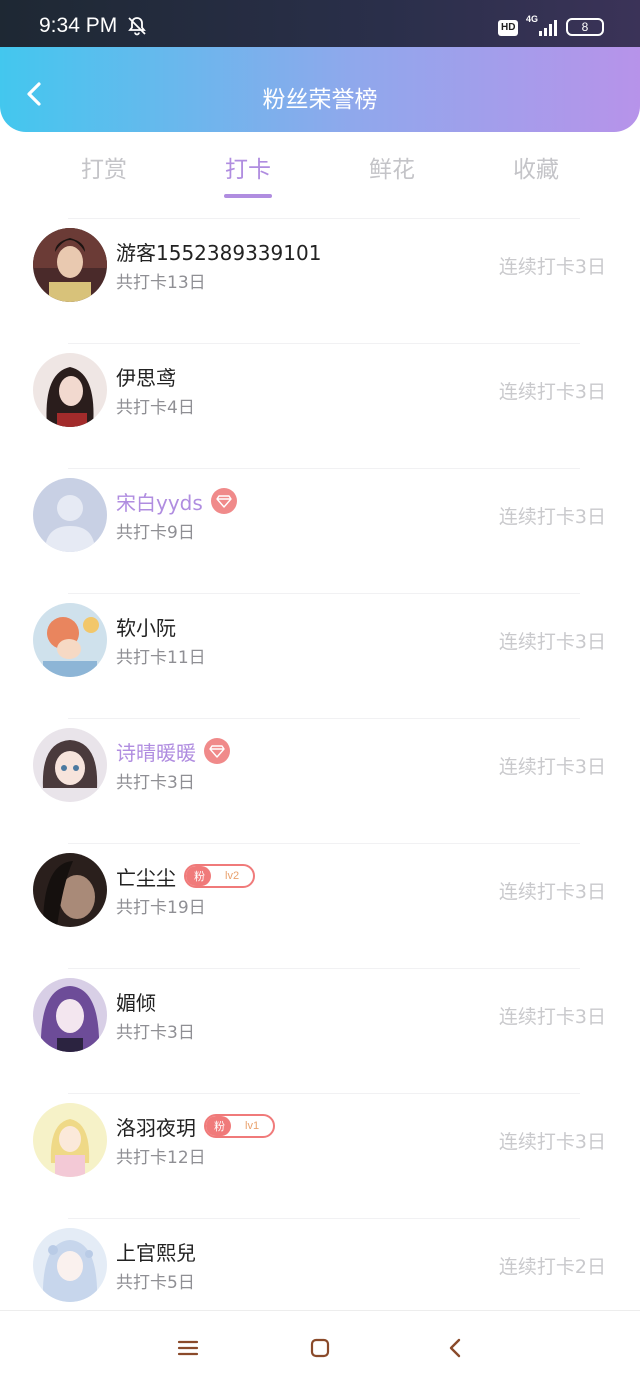 Image resolution: width=640 pixels, height=1387 pixels. I want to click on name-line: 媚倾, so click(136, 1001).